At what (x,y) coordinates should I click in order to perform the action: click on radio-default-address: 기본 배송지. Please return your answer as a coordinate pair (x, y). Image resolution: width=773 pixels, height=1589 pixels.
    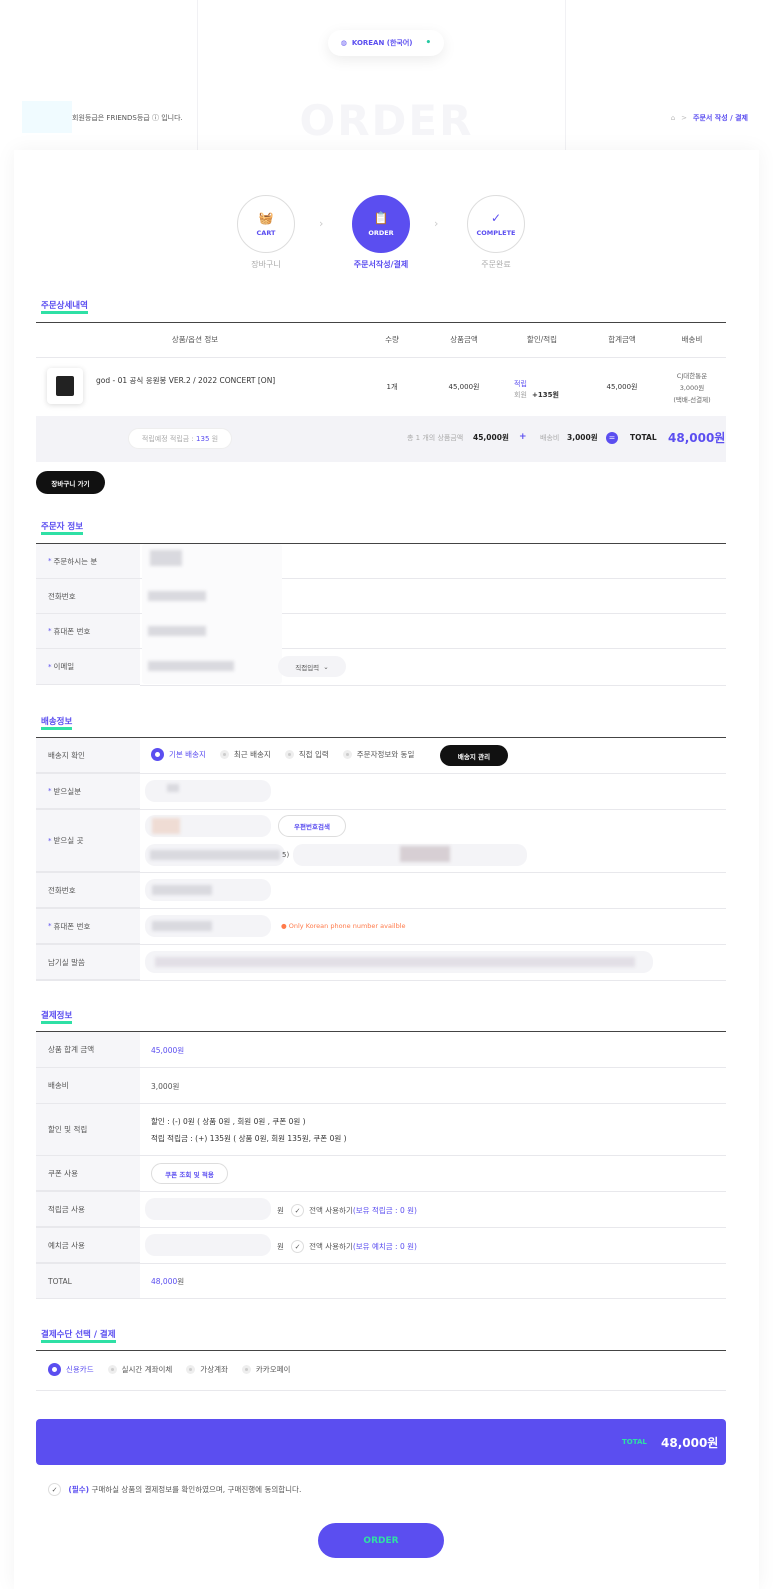
    Looking at the image, I should click on (178, 754).